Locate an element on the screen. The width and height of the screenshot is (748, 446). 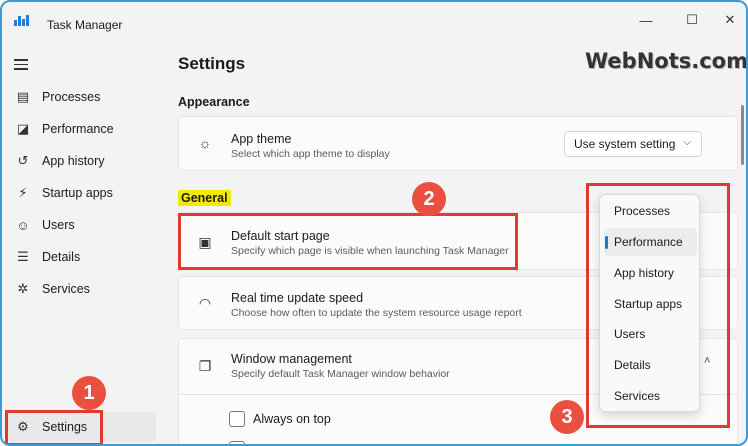
sidebar-item-label: Users is located at coordinates (58, 225).